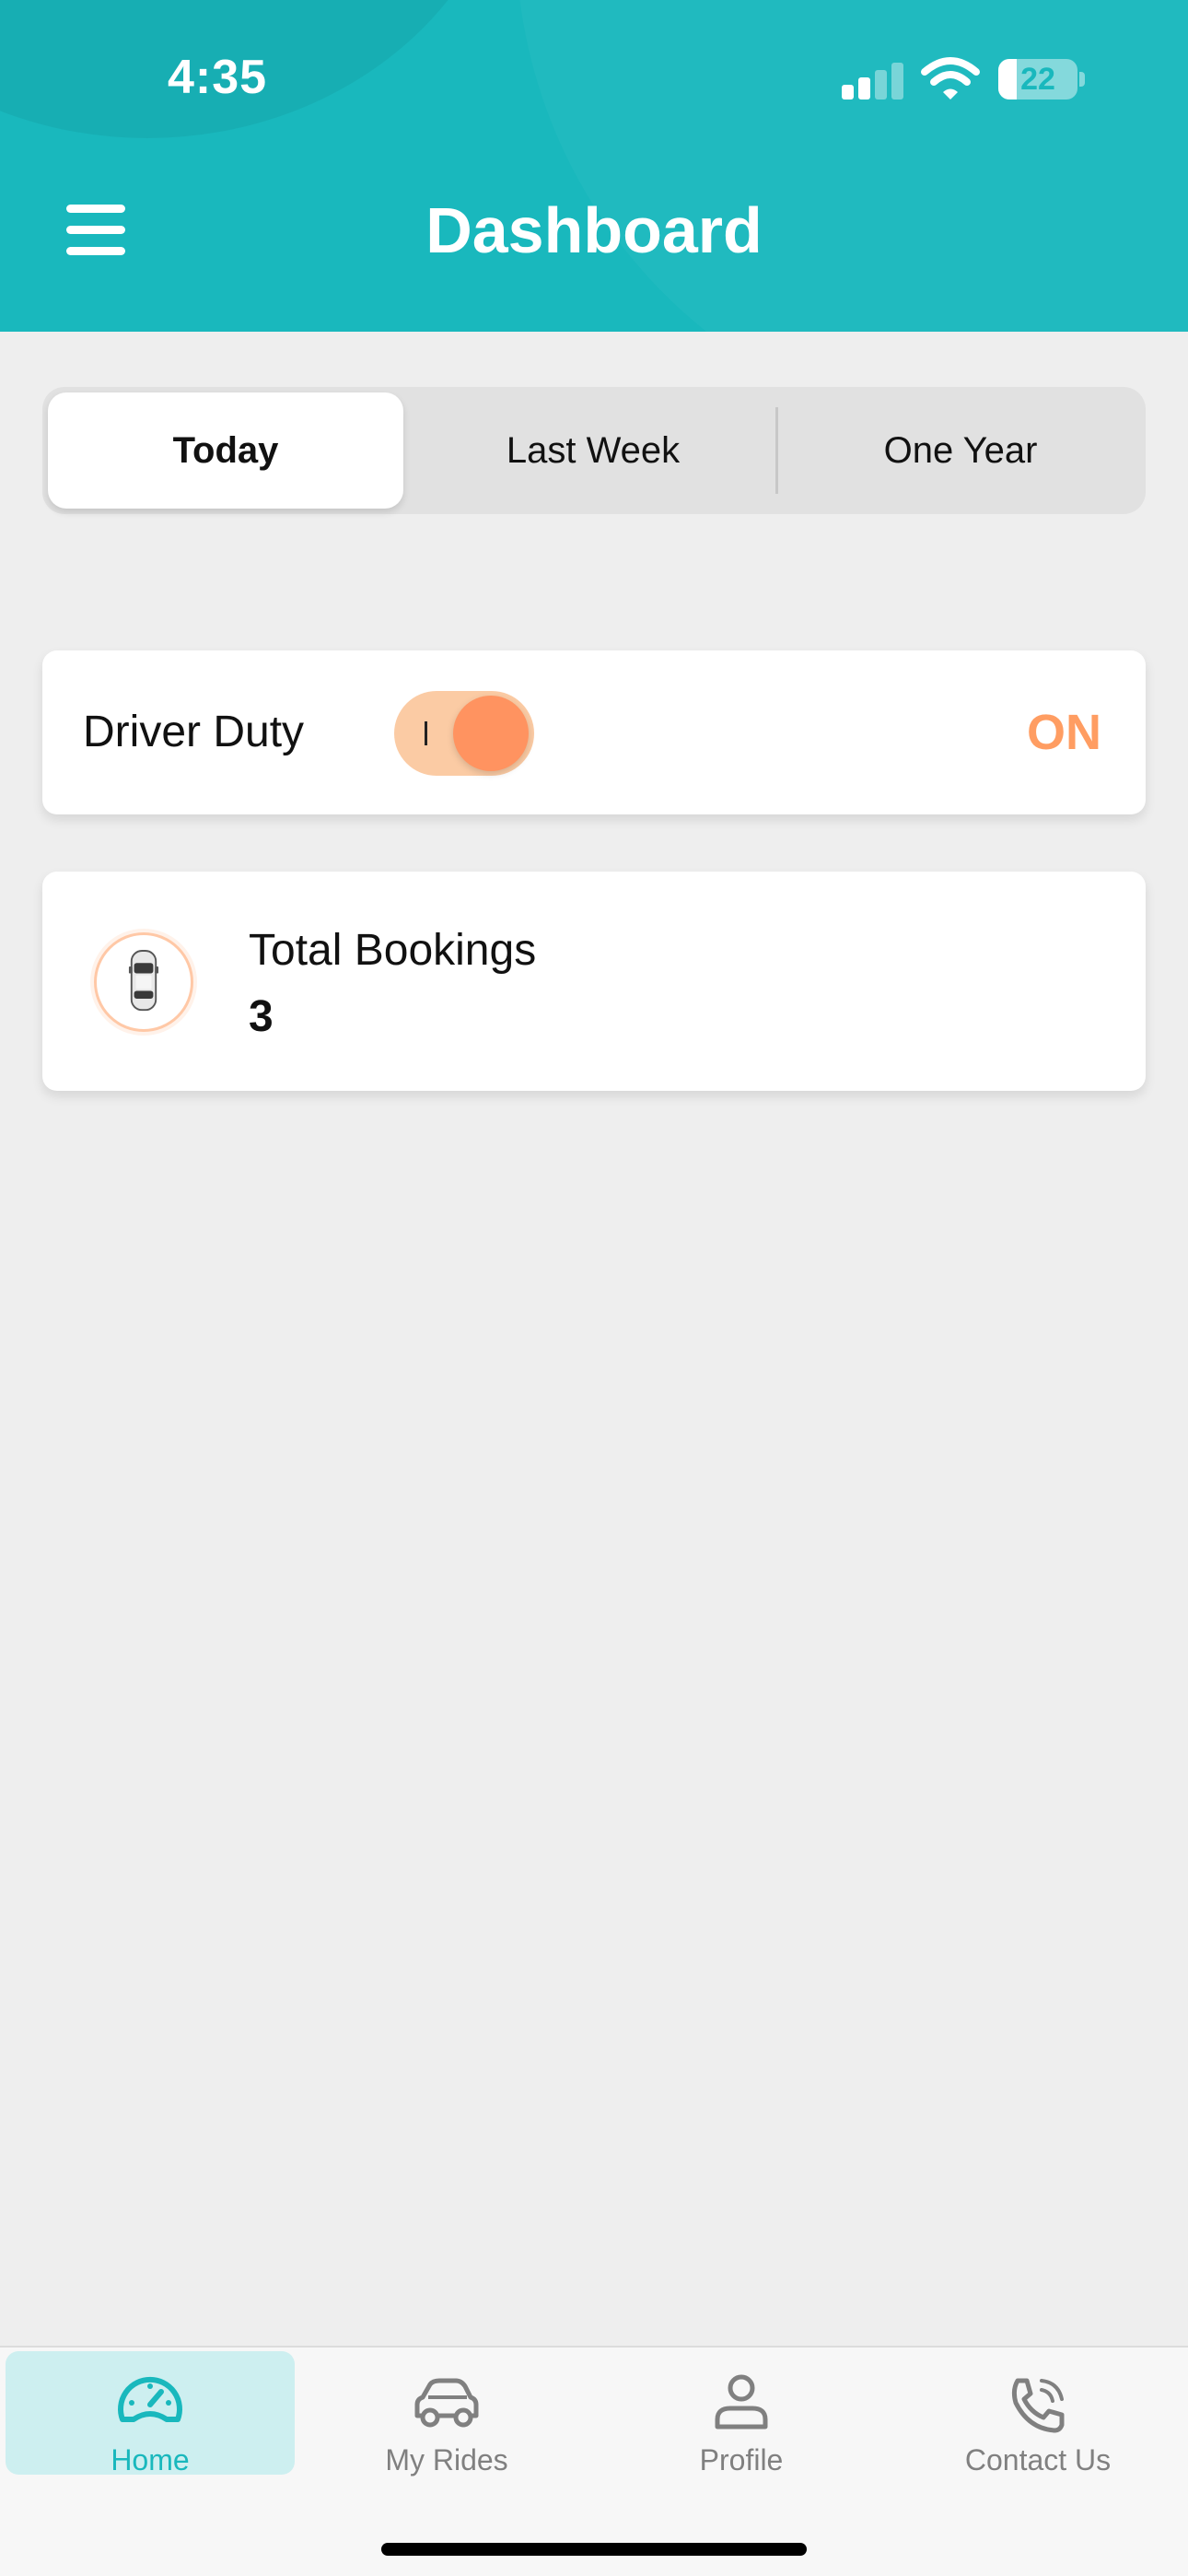  I want to click on battery-level: 22, so click(1037, 79).